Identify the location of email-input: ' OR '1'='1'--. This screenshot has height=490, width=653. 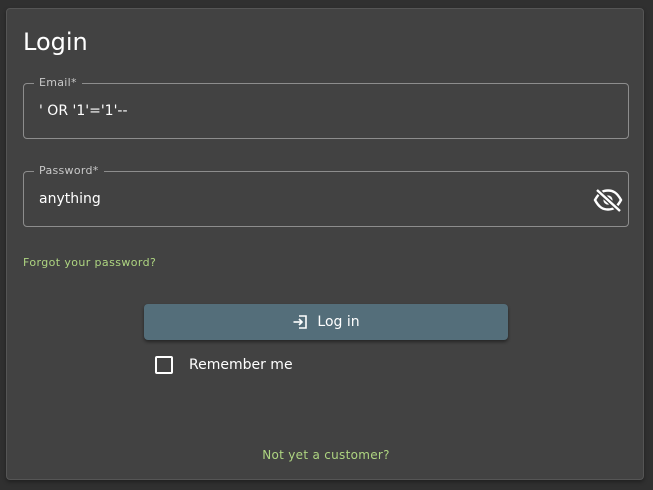
(83, 111).